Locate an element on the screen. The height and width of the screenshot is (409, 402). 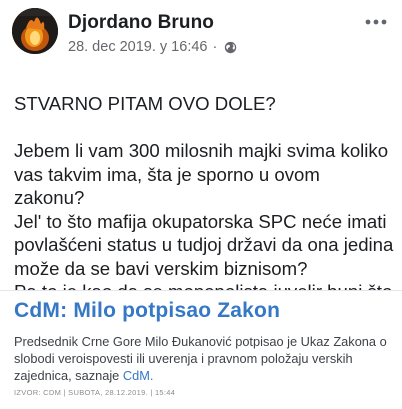
more-options-button is located at coordinates (376, 22).